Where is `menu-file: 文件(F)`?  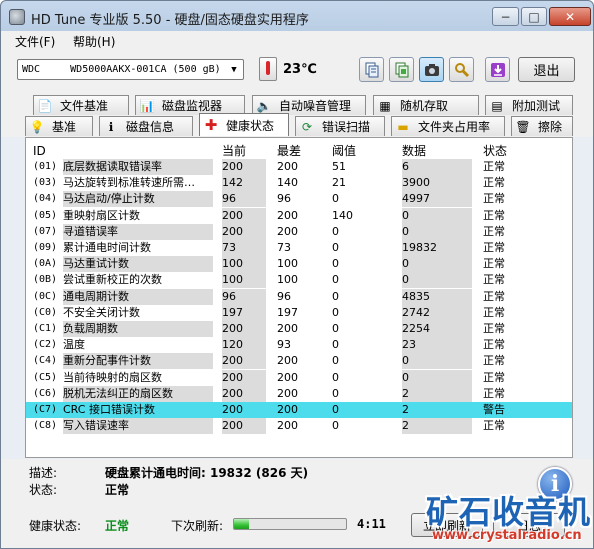 menu-file: 文件(F) is located at coordinates (35, 41).